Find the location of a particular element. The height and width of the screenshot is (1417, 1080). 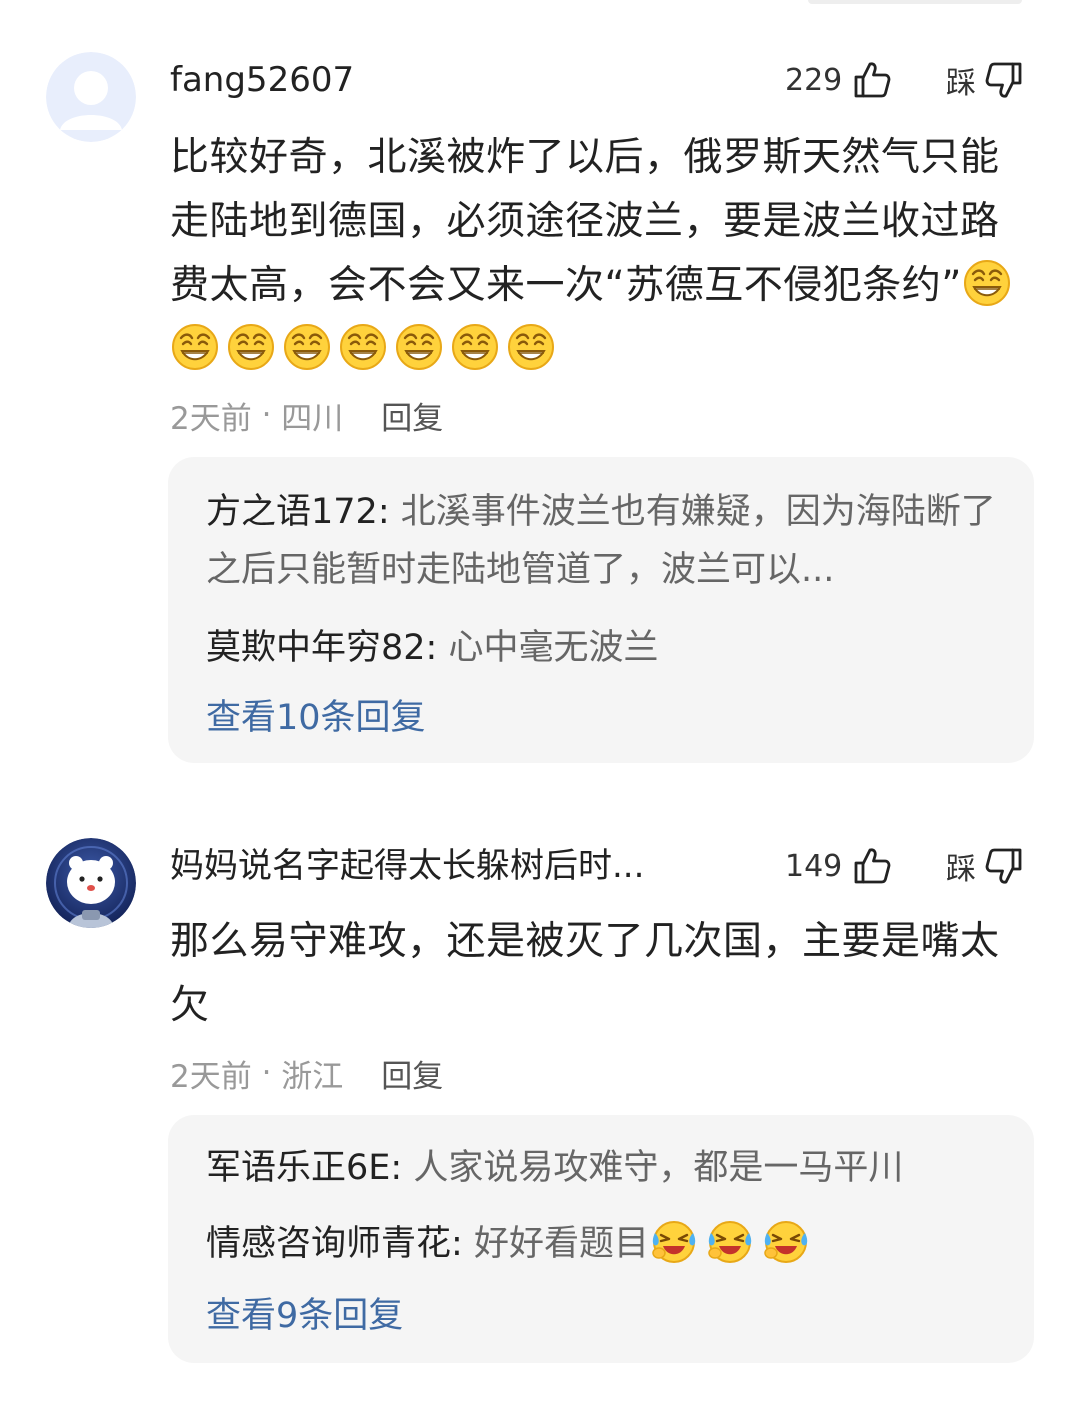

reply-text: 人家说易攻难守，都是一马平川 is located at coordinates (658, 1168).